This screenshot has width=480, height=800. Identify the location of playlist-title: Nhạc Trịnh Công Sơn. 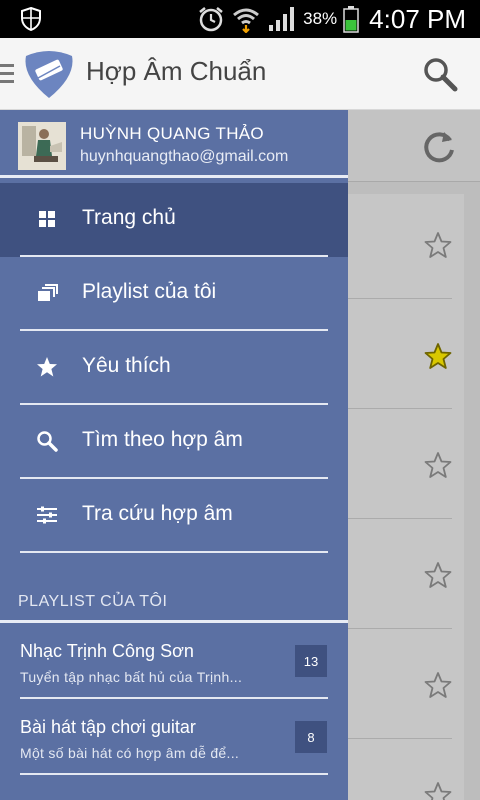
(107, 651).